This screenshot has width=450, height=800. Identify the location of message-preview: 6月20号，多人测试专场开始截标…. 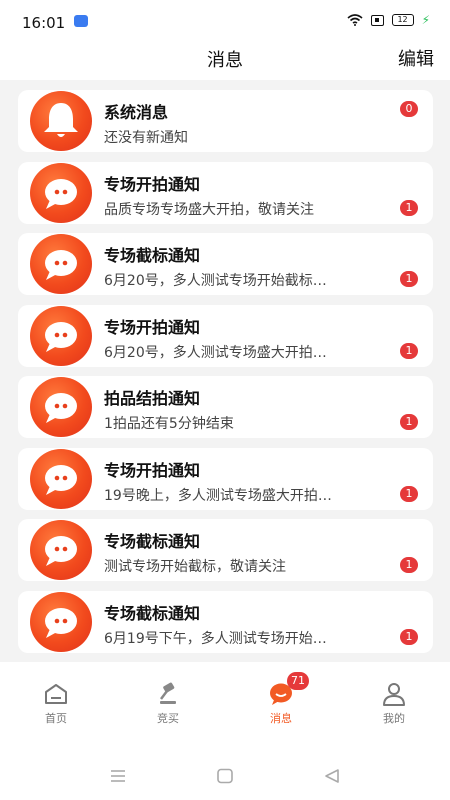
(215, 281).